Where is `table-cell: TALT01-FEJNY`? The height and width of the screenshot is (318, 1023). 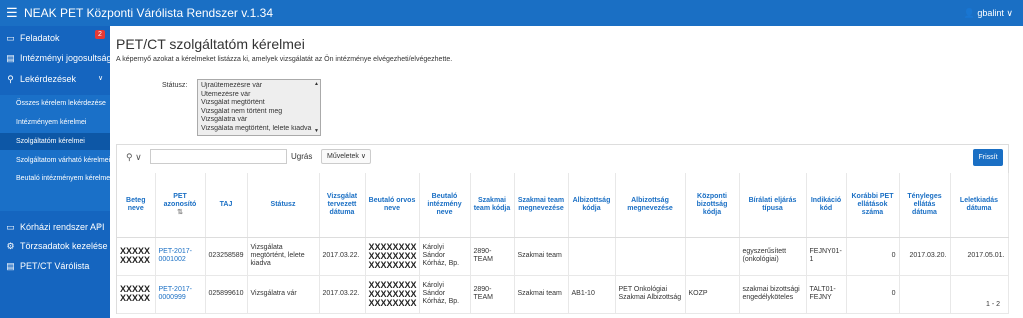 table-cell: TALT01-FEJNY is located at coordinates (826, 294).